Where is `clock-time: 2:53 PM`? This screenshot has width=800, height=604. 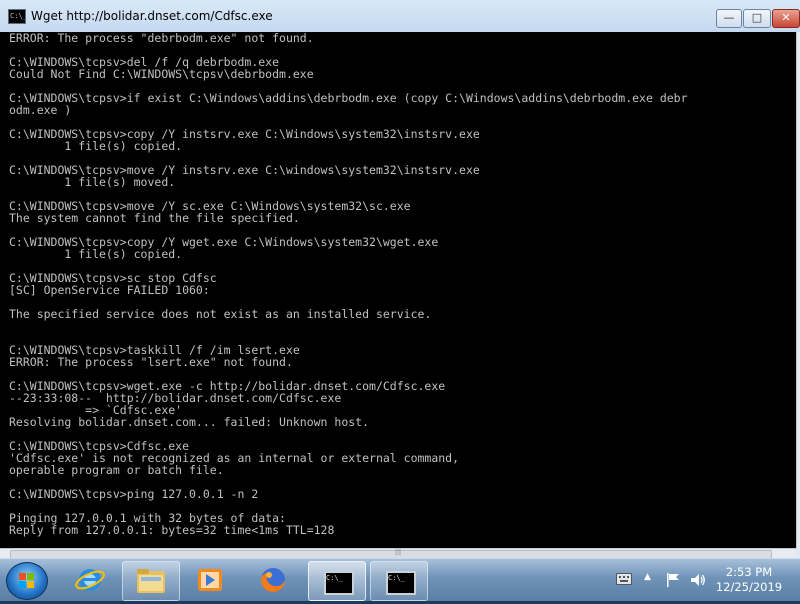 clock-time: 2:53 PM is located at coordinates (749, 572).